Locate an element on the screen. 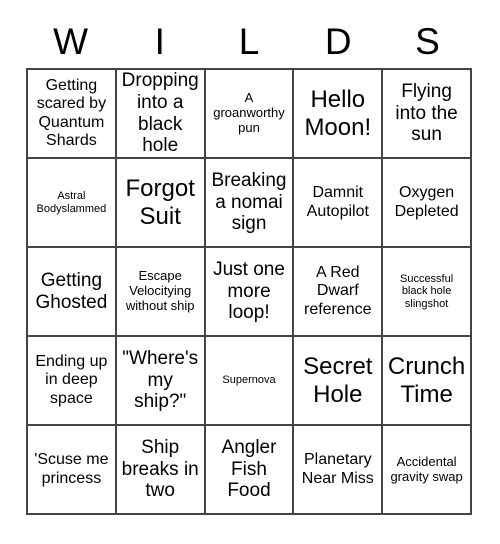 The image size is (500, 544). bingo-cell-label: 'Scuse me princess is located at coordinates (71, 469).